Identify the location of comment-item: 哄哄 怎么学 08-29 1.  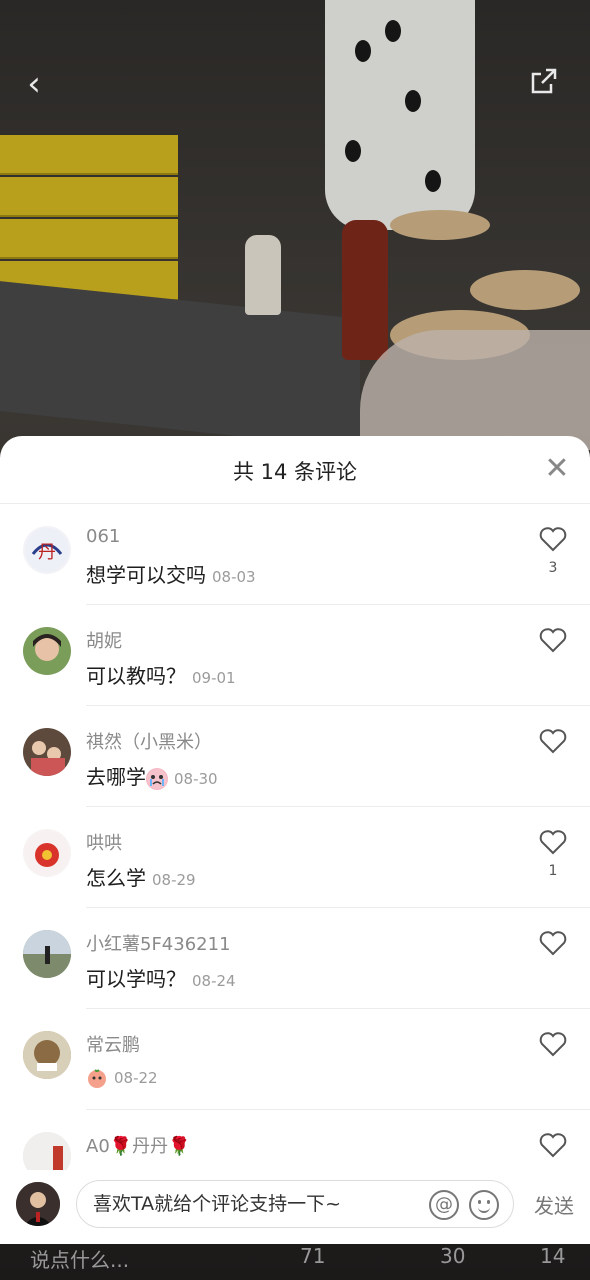
(295, 857).